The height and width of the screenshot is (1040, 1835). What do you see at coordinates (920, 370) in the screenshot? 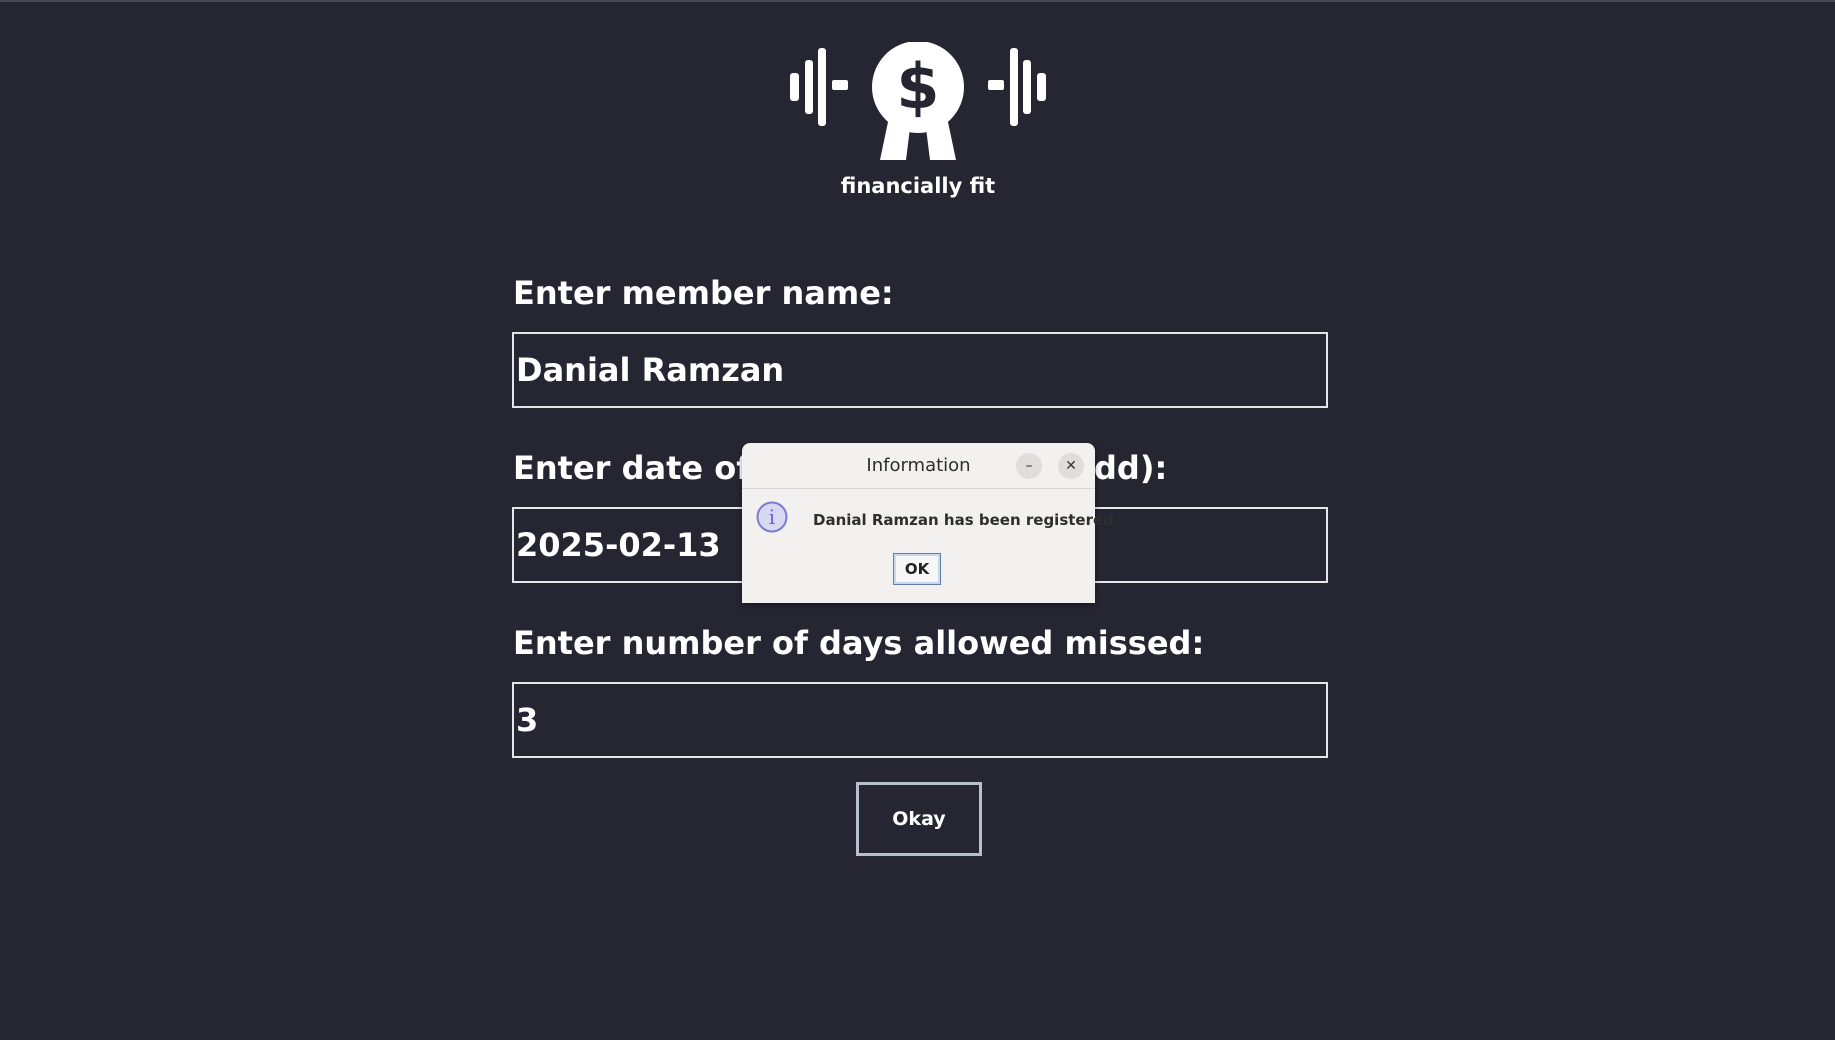
I see `member-name-input: Danial Ramzan` at bounding box center [920, 370].